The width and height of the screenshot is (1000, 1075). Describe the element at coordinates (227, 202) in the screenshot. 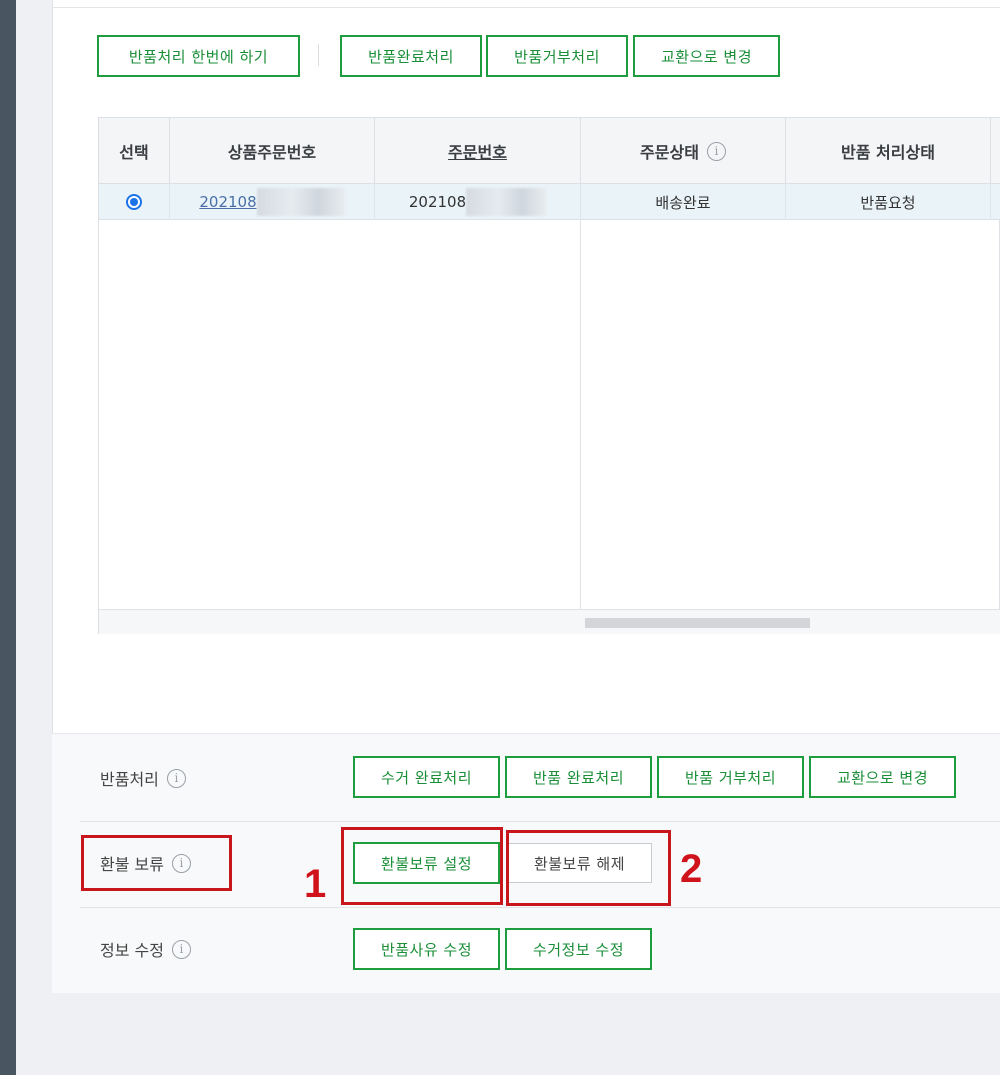

I see `product-order-no-link: 202108` at that location.